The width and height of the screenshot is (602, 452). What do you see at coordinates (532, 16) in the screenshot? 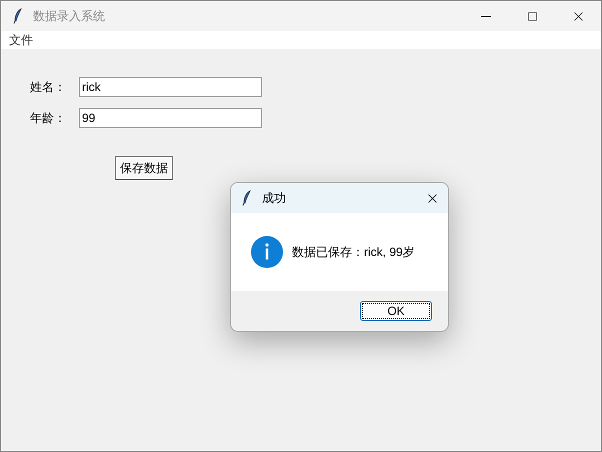
I see `maximize-icon` at bounding box center [532, 16].